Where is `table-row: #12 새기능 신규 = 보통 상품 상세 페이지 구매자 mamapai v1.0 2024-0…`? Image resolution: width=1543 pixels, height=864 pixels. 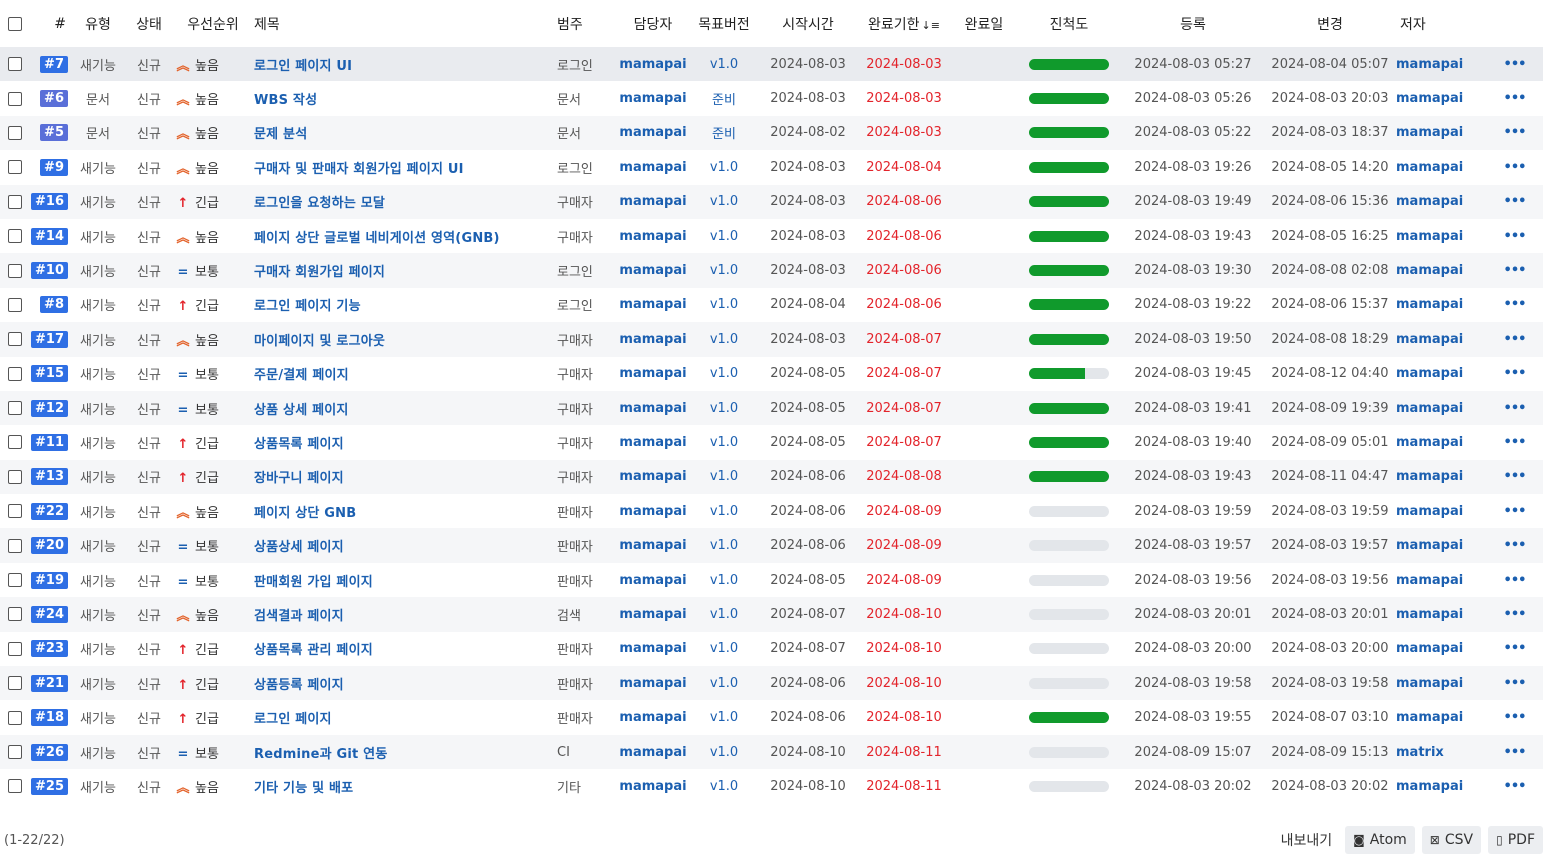 table-row: #12 새기능 신규 = 보통 상품 상세 페이지 구매자 mamapai v1.0 2024-0… is located at coordinates (771, 408).